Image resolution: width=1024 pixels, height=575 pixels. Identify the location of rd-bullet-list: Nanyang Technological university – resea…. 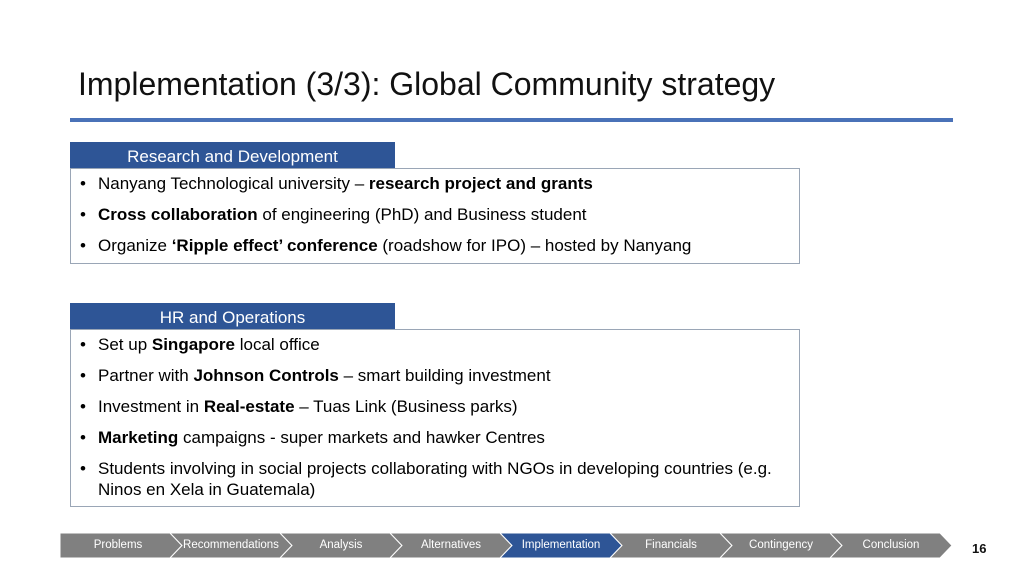
(435, 214).